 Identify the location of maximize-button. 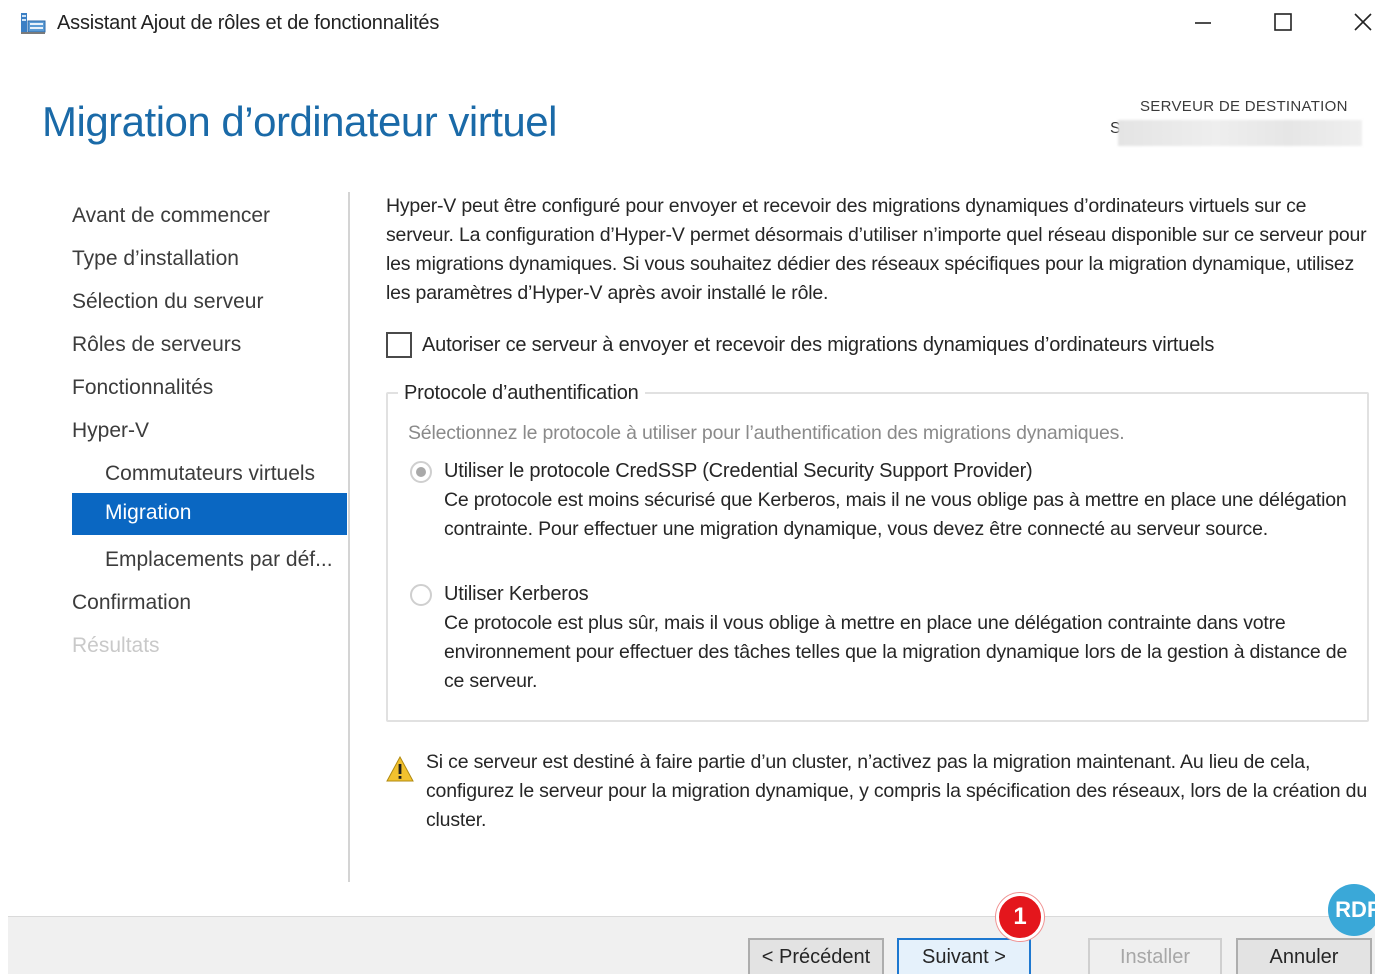
(1283, 24).